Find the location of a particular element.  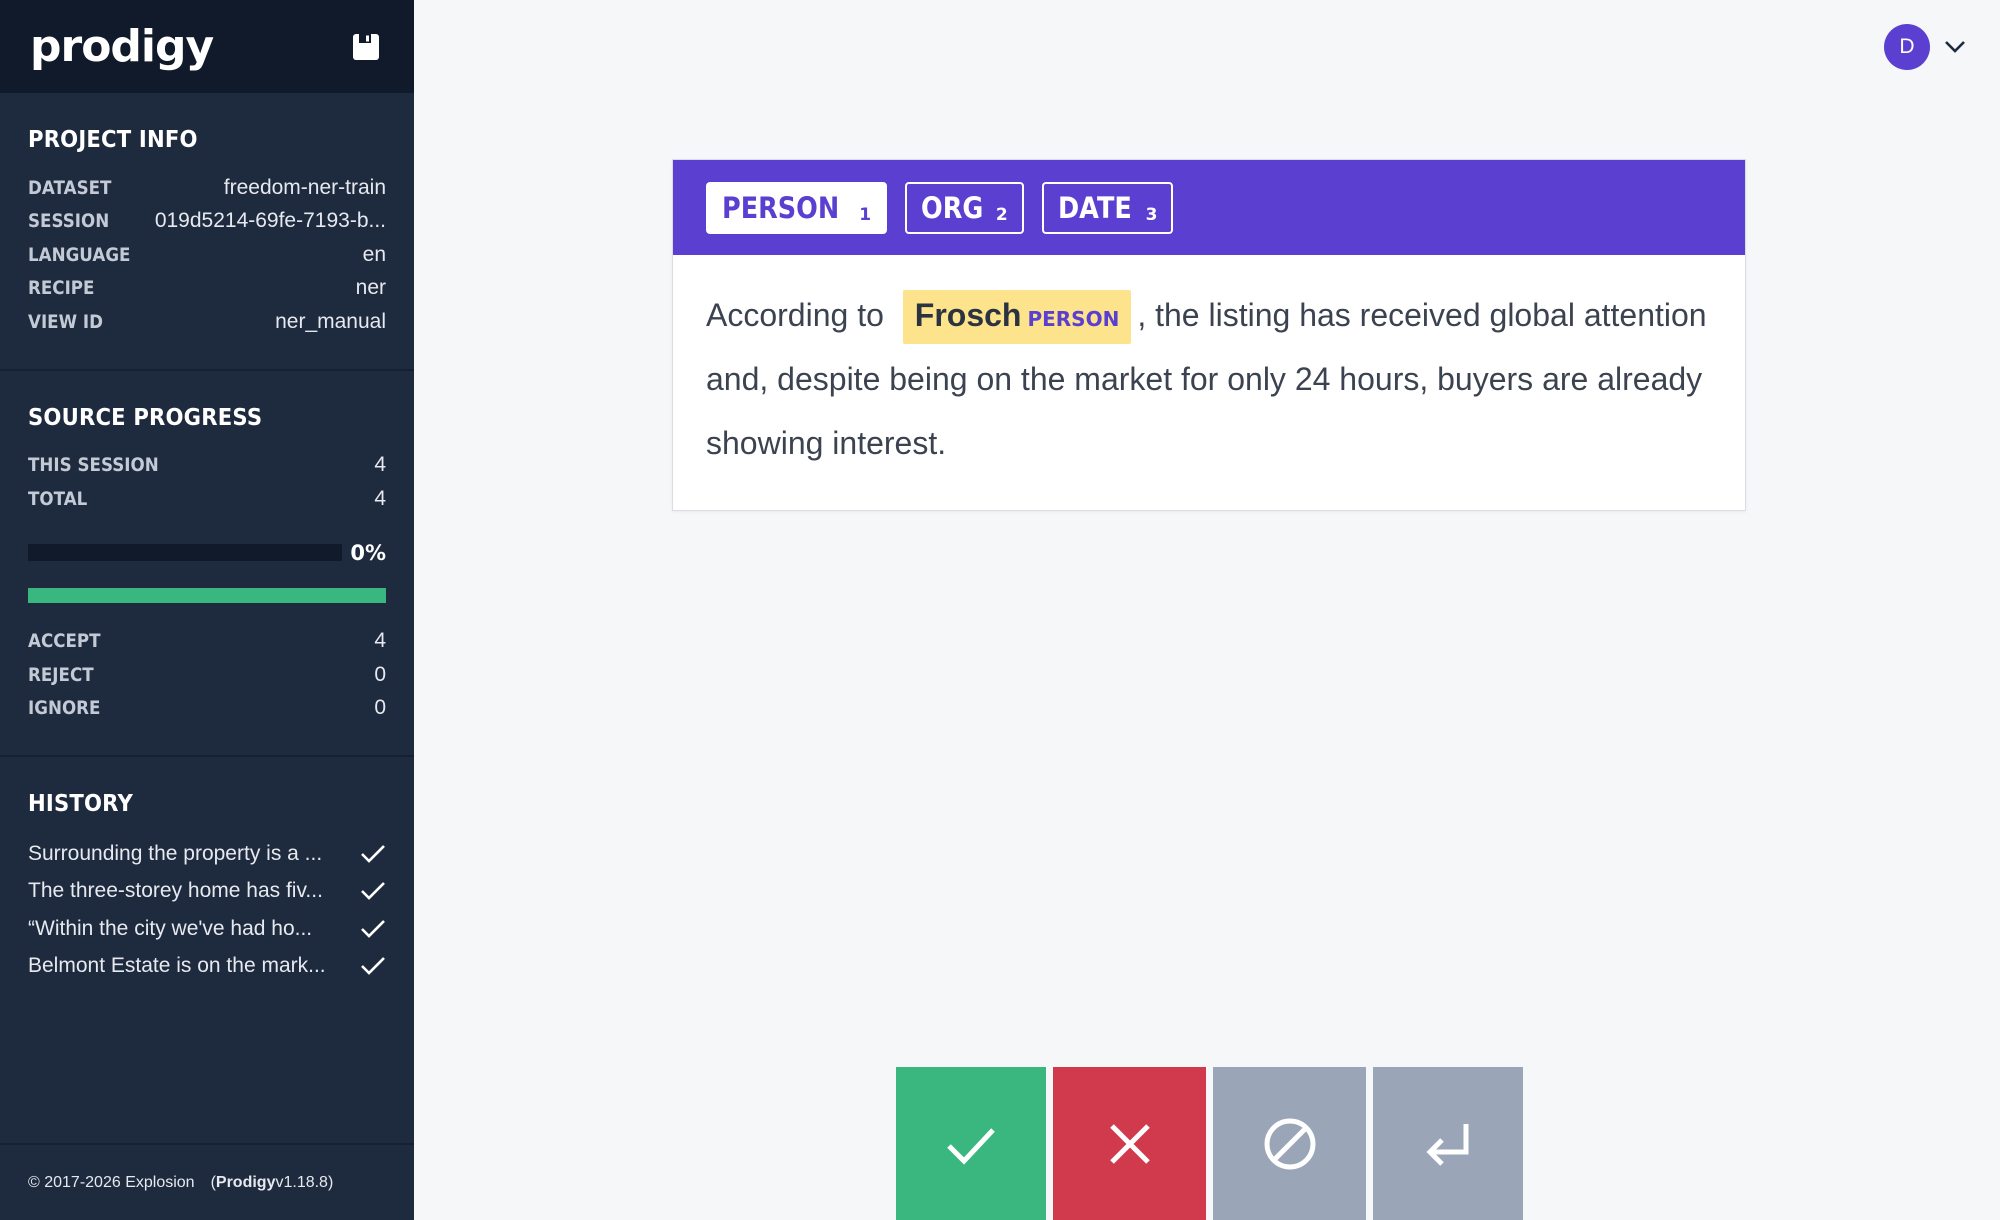

action-buttons is located at coordinates (1209, 1143).